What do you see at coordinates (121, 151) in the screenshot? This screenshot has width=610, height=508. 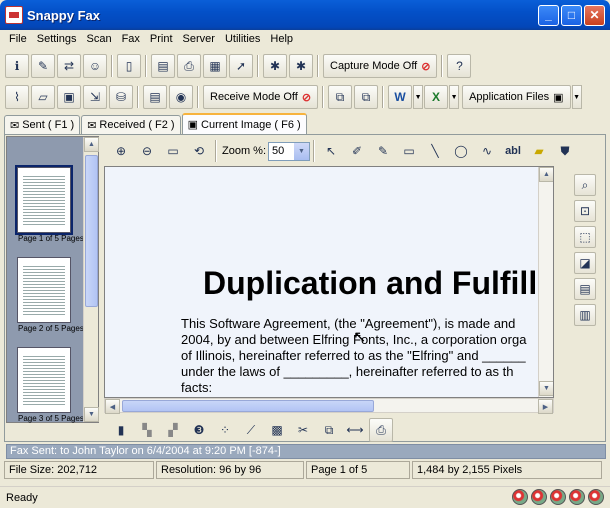 I see `zoom-in-icon: ⊕` at bounding box center [121, 151].